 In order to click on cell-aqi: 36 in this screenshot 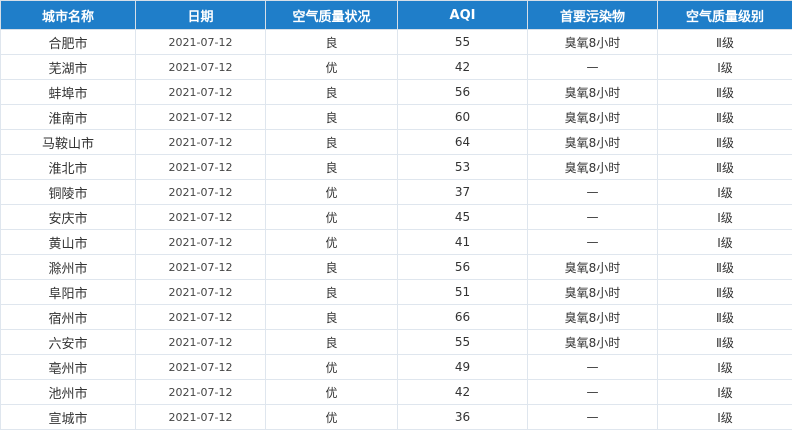, I will do `click(462, 417)`.